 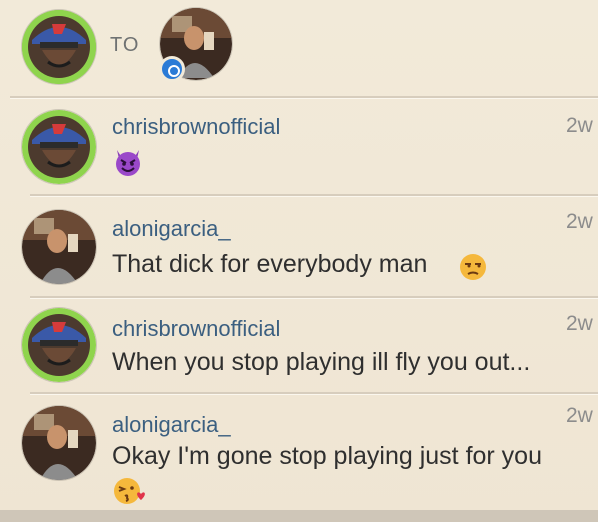 I want to click on comment-text: That dick for everybody man, so click(x=270, y=264).